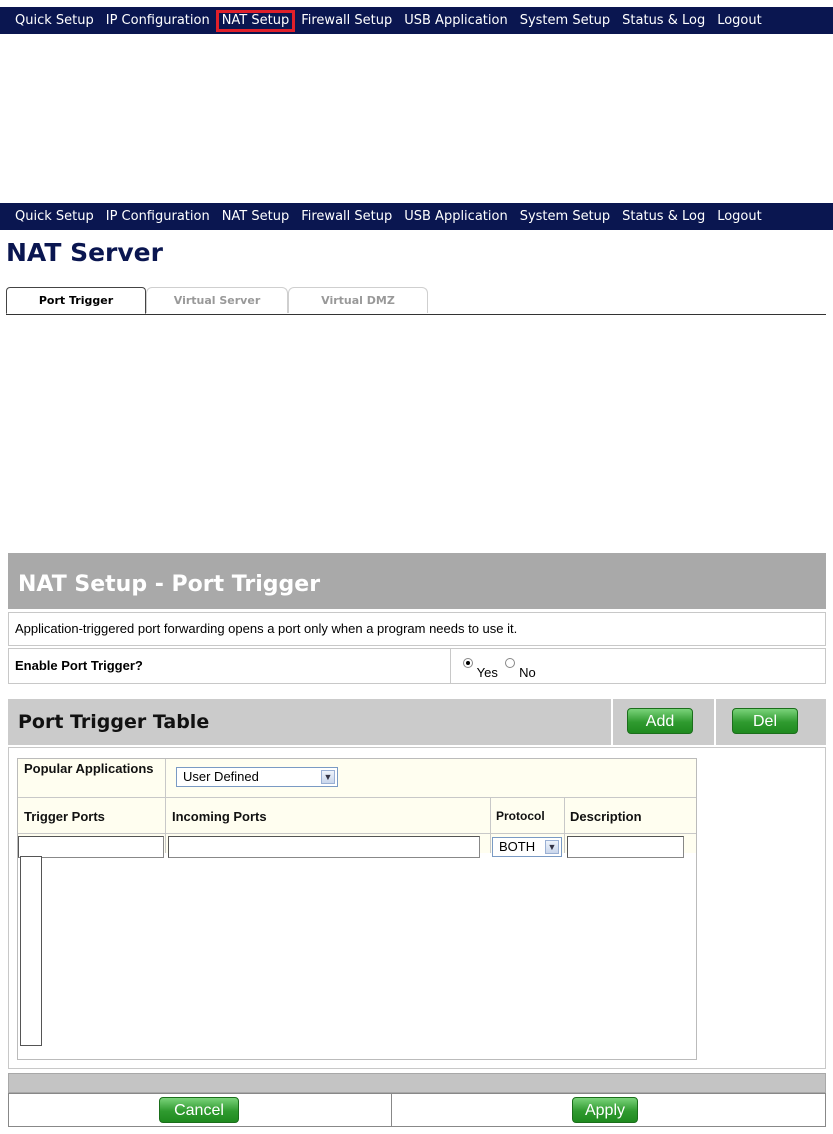 This screenshot has width=833, height=1134. Describe the element at coordinates (417, 722) in the screenshot. I see `table-header: Port Trigger Table Add Del` at that location.